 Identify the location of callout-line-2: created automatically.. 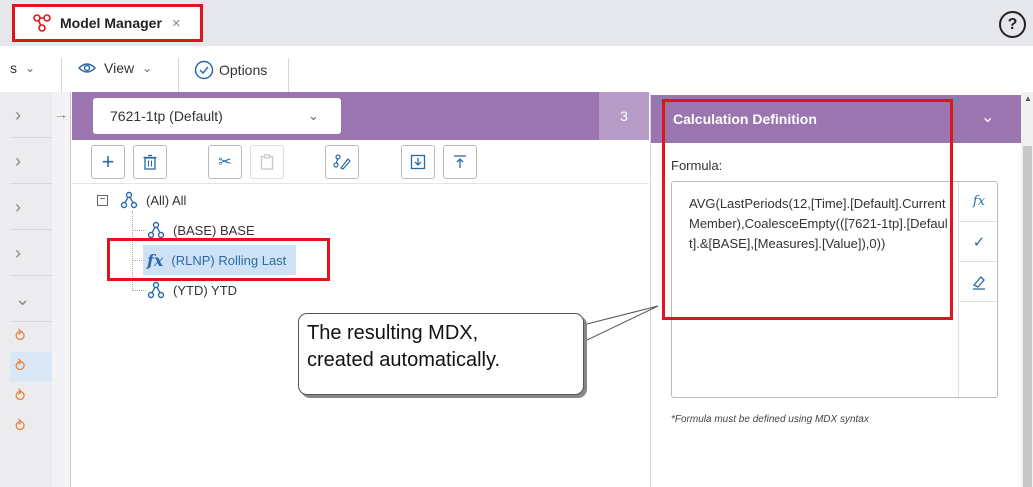
(404, 360).